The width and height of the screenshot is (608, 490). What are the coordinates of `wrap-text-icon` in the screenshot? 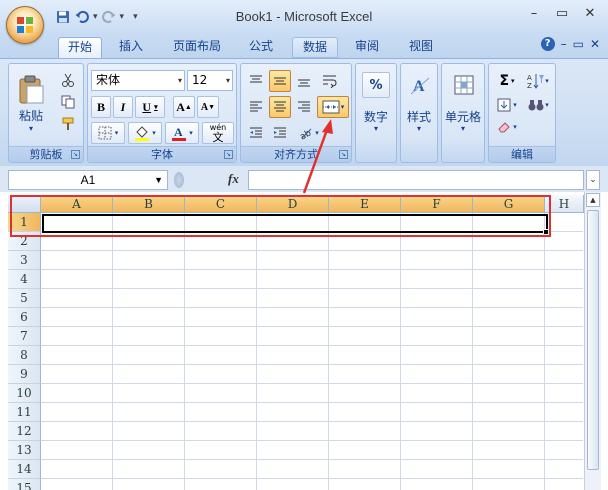 It's located at (330, 81).